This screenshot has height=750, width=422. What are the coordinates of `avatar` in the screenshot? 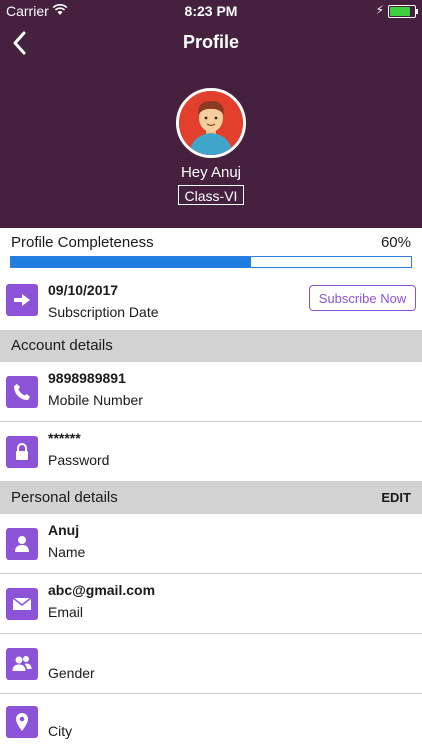 It's located at (211, 123).